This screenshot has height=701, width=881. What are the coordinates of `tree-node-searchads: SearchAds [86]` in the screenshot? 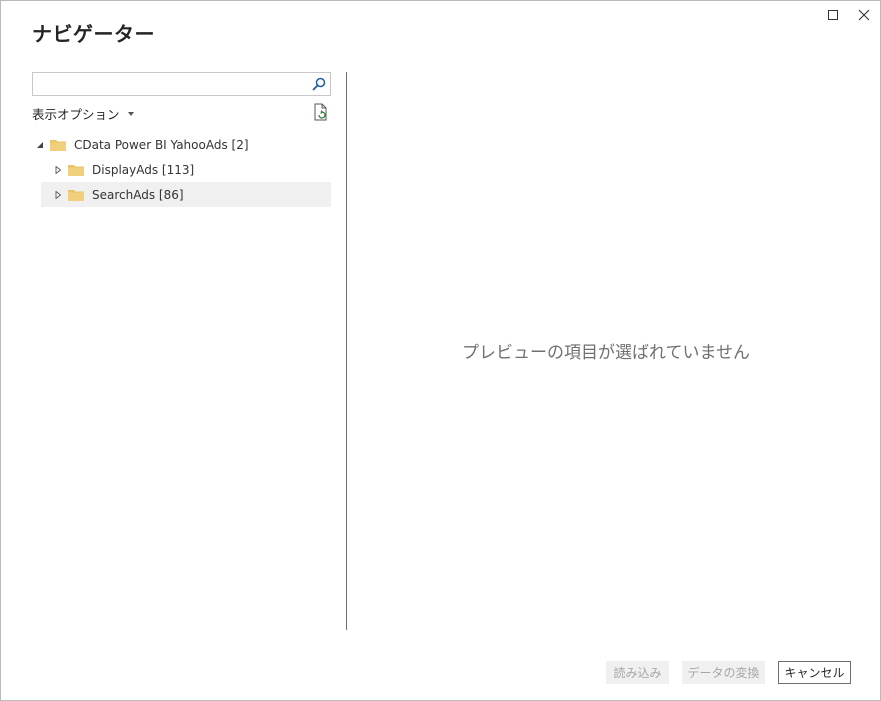 It's located at (186, 194).